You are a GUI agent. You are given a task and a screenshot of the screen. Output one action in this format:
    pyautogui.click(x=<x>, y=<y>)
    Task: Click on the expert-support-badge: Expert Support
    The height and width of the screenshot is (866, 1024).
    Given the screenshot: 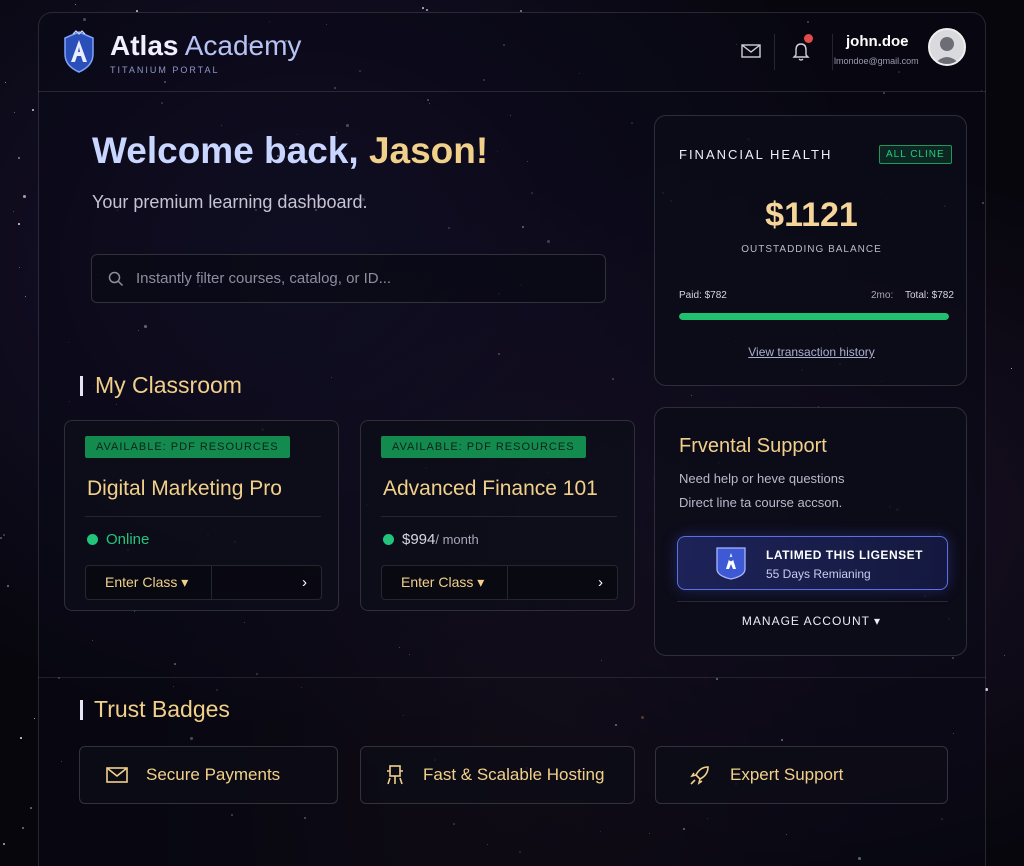 What is the action you would take?
    pyautogui.click(x=801, y=775)
    